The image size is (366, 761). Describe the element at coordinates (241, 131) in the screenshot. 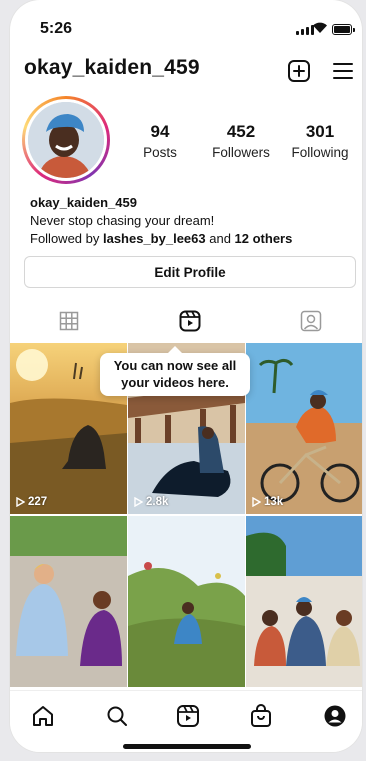

I see `followers-count: 452` at that location.